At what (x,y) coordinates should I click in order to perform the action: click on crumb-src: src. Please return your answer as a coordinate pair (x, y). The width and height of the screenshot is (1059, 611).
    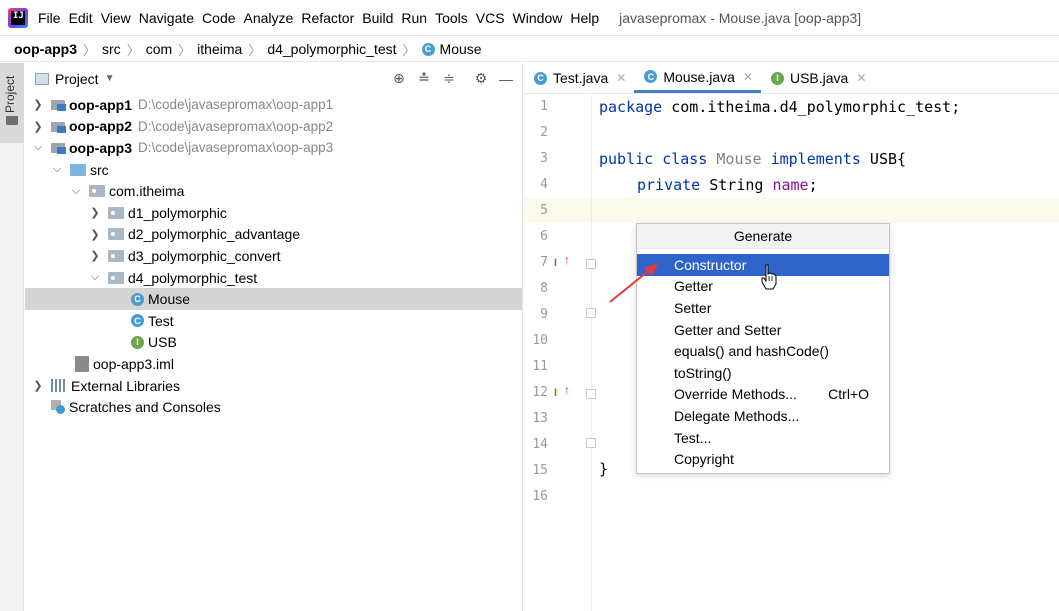
    Looking at the image, I should click on (111, 49).